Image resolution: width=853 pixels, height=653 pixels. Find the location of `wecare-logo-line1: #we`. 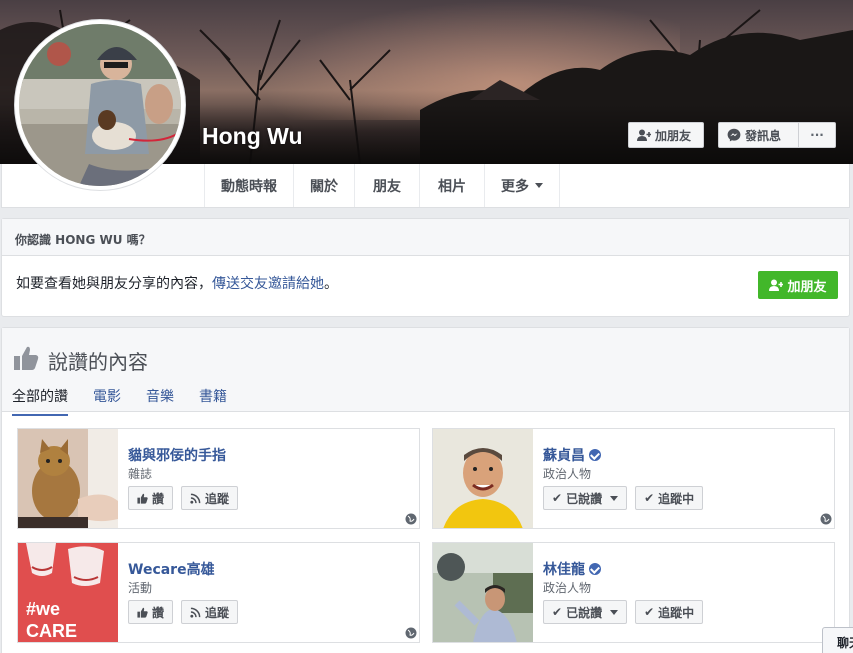

wecare-logo-line1: #we is located at coordinates (43, 609).